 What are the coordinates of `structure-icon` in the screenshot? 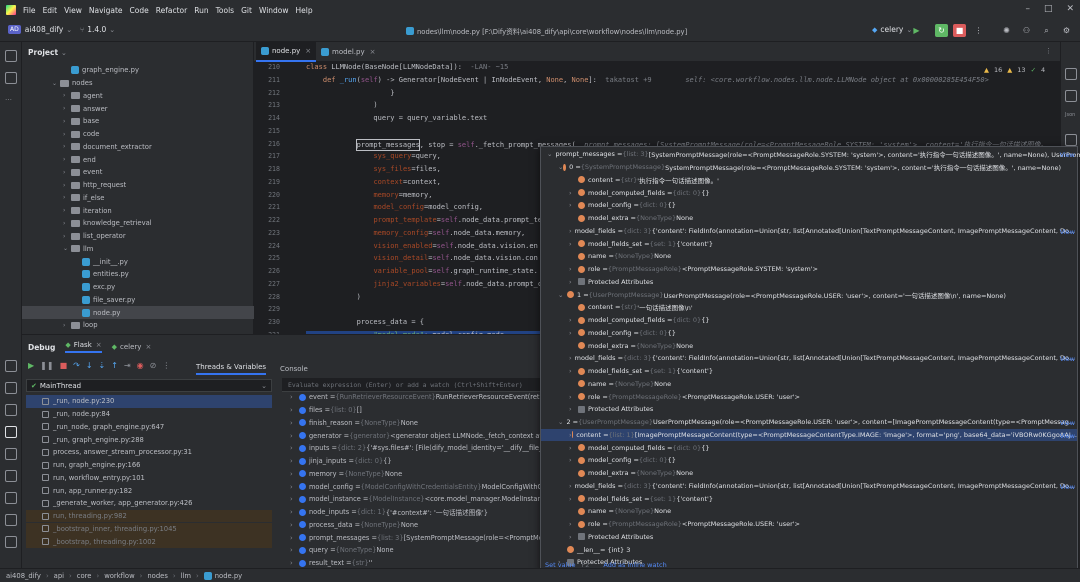 It's located at (11, 78).